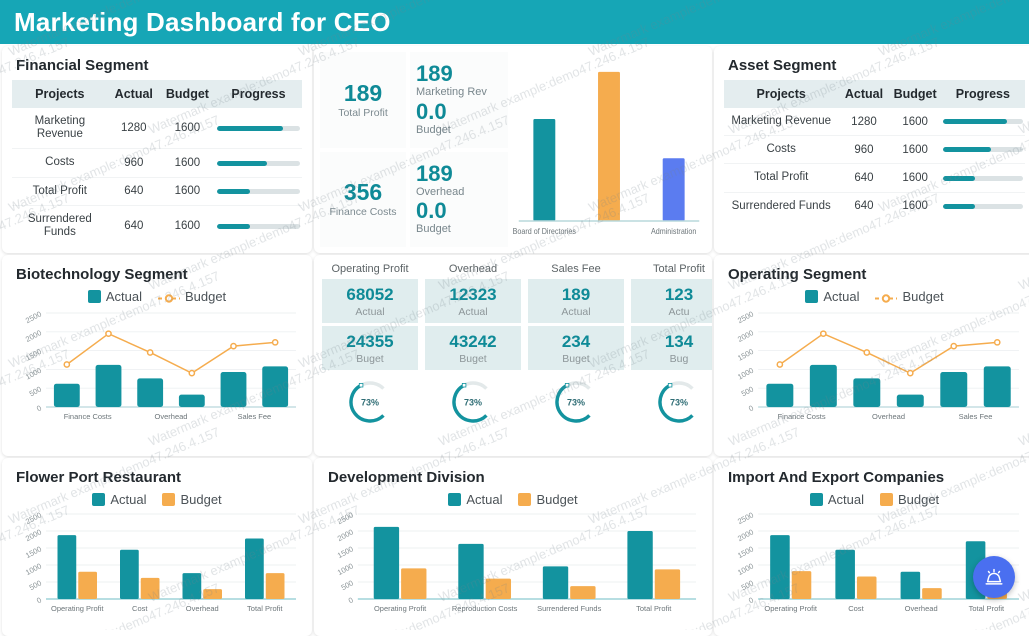 The height and width of the screenshot is (636, 1029). I want to click on kpi-total-profit: 189 Total Profit, so click(363, 100).